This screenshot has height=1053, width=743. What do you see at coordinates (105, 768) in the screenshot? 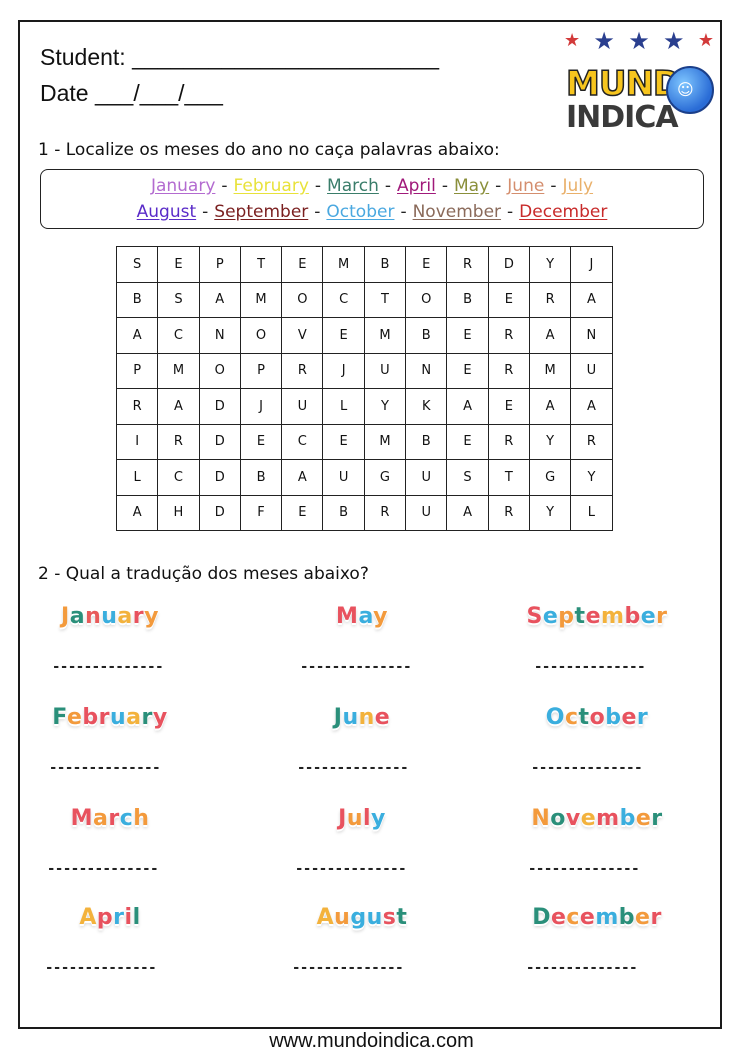
I see `answer-line-february: --------------` at bounding box center [105, 768].